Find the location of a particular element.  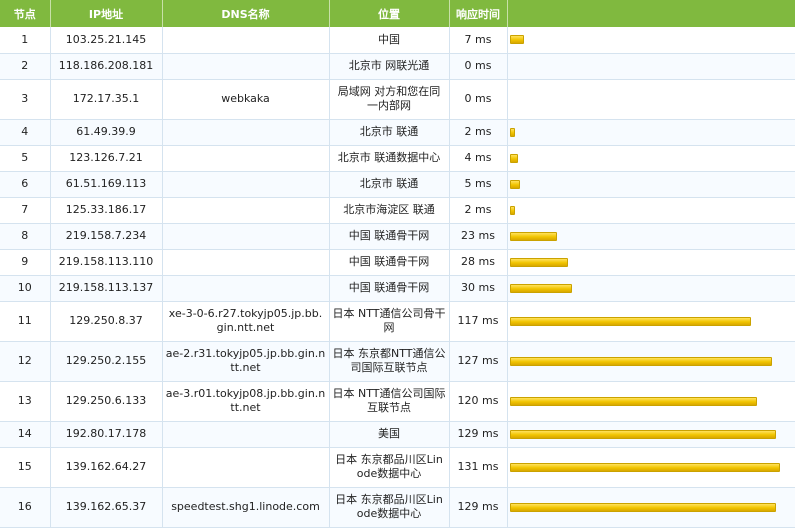

response-time-cell: 30 ms is located at coordinates (478, 288).